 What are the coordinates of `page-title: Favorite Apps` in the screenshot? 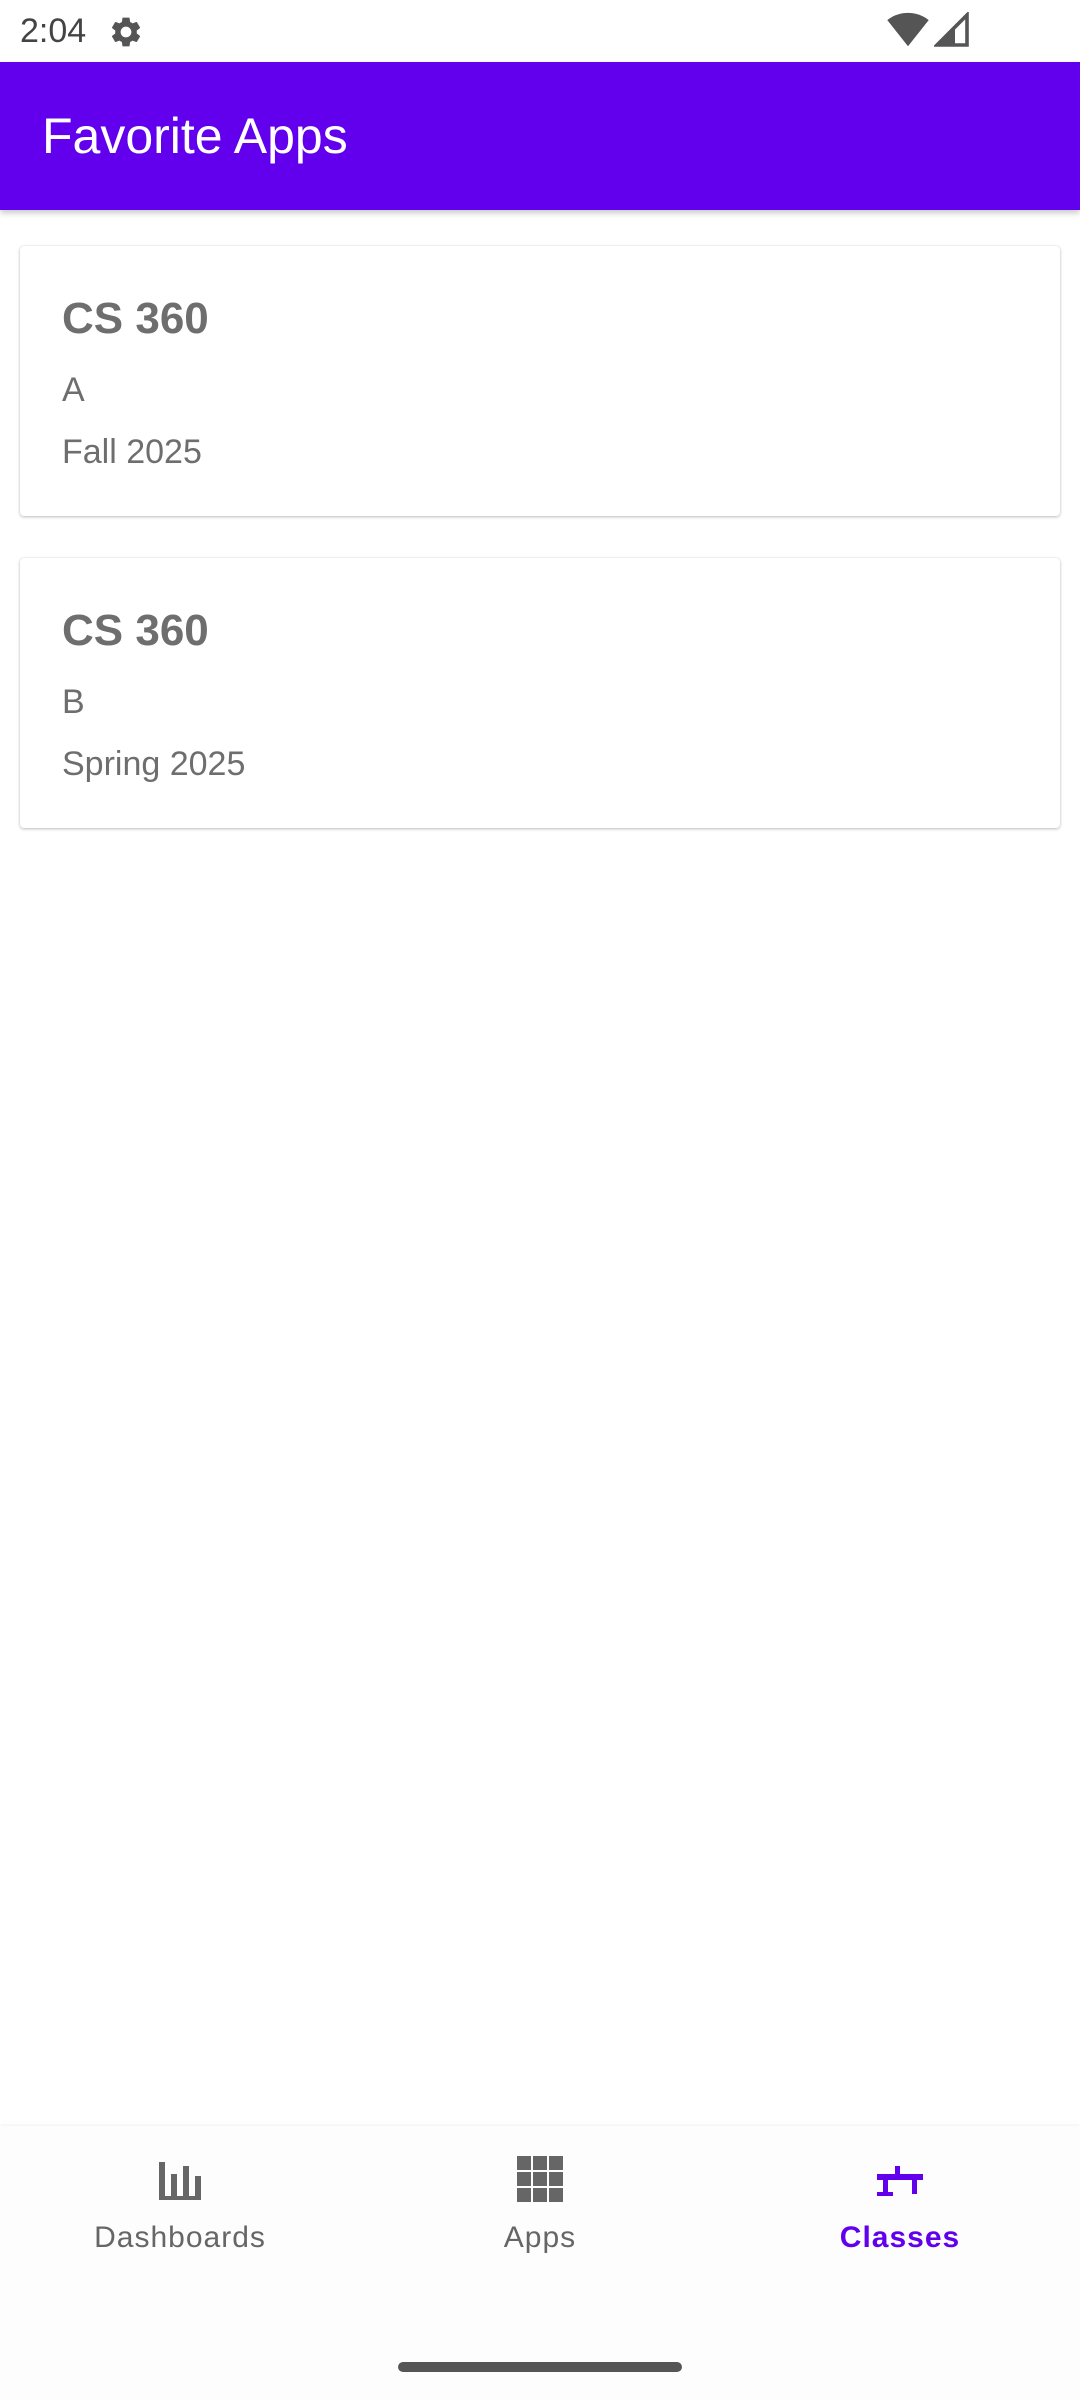 It's located at (195, 136).